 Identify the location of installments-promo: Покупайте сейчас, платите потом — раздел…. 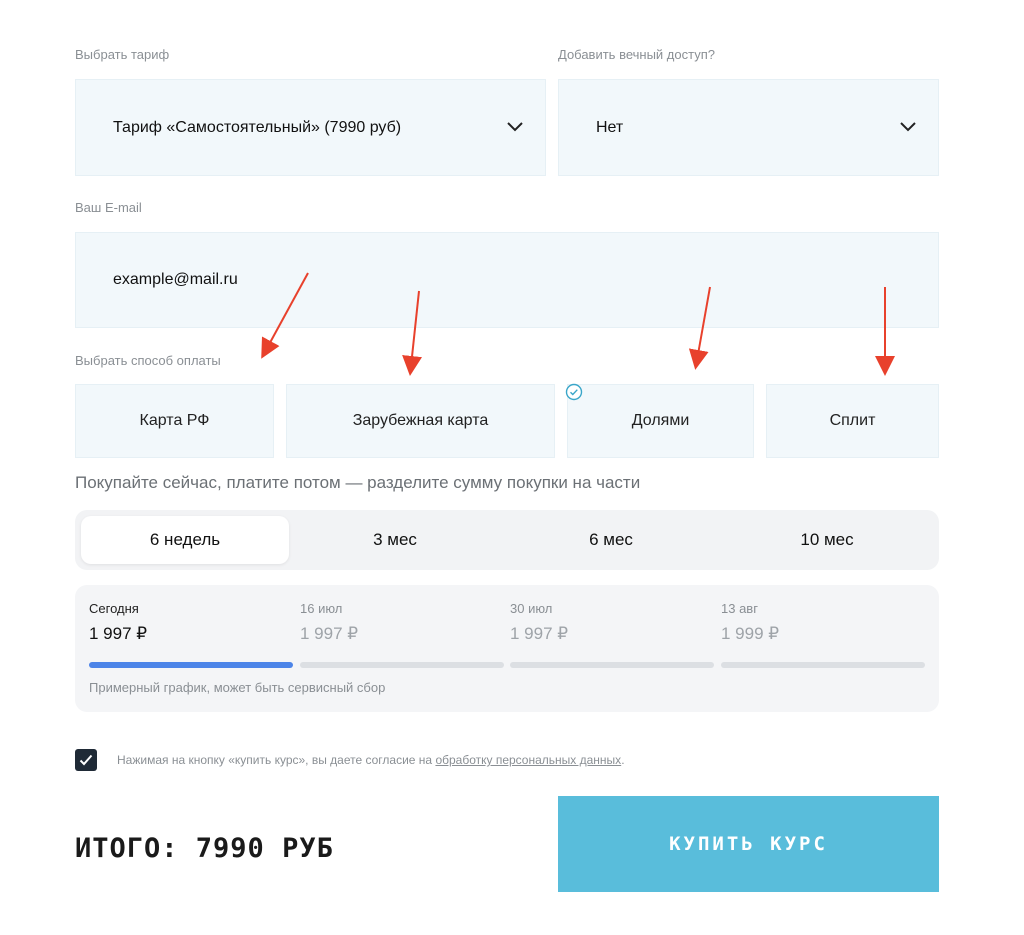
(358, 482).